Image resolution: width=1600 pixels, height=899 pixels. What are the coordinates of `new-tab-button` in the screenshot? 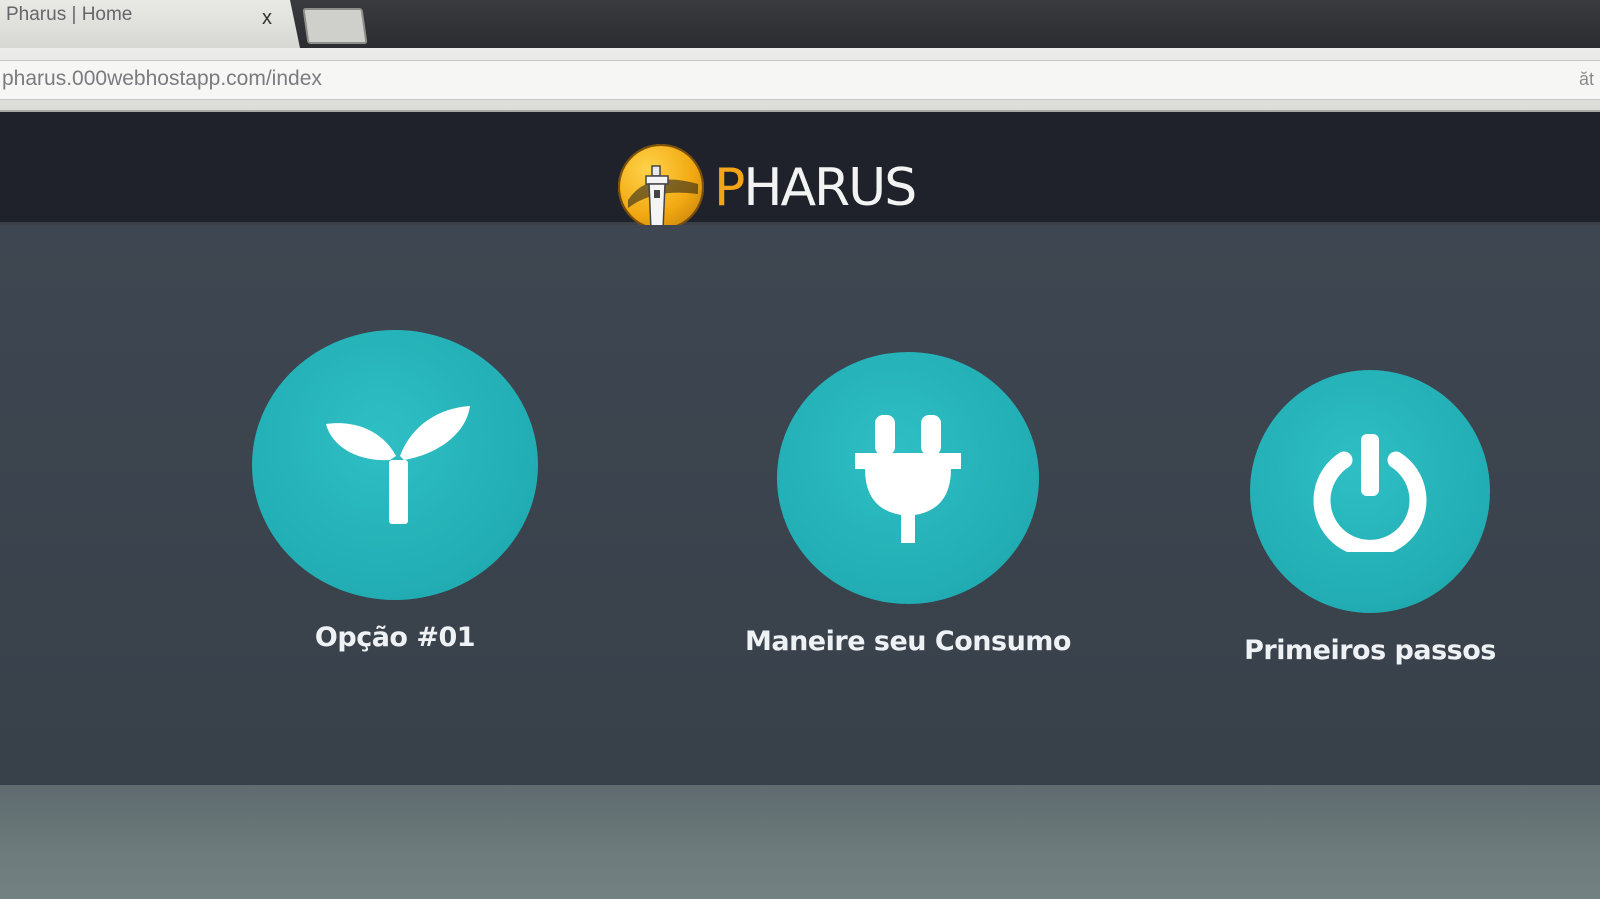 It's located at (335, 26).